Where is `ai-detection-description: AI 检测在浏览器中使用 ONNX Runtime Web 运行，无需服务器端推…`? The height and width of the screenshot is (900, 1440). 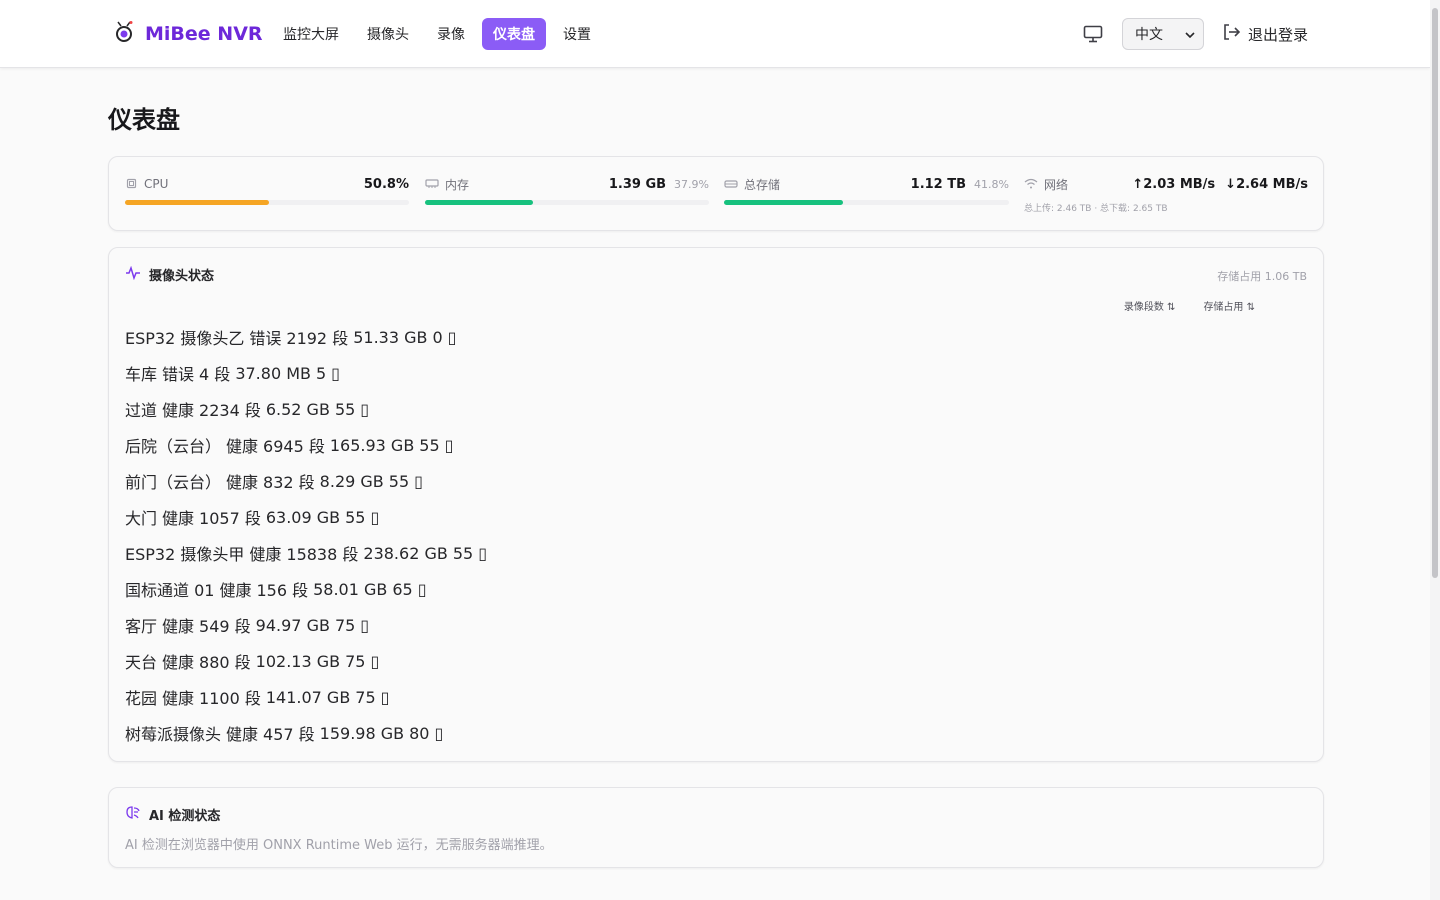
ai-detection-description: AI 检测在浏览器中使用 ONNX Runtime Web 运行，无需服务器端推… is located at coordinates (339, 845).